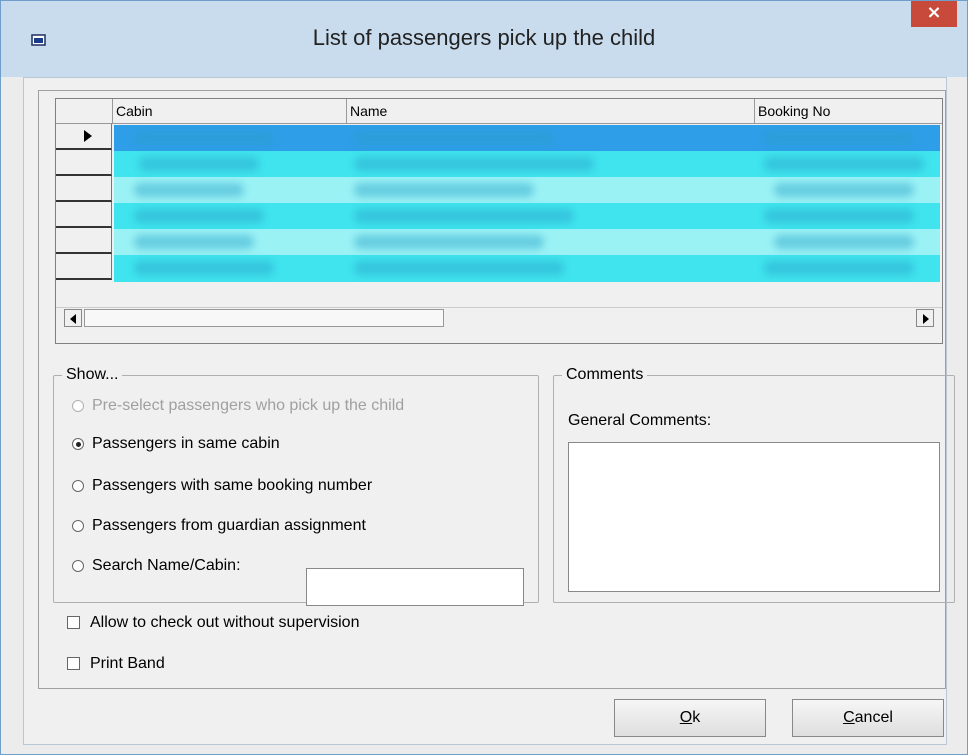 The image size is (968, 755). I want to click on horizontal-scrollbar, so click(499, 318).